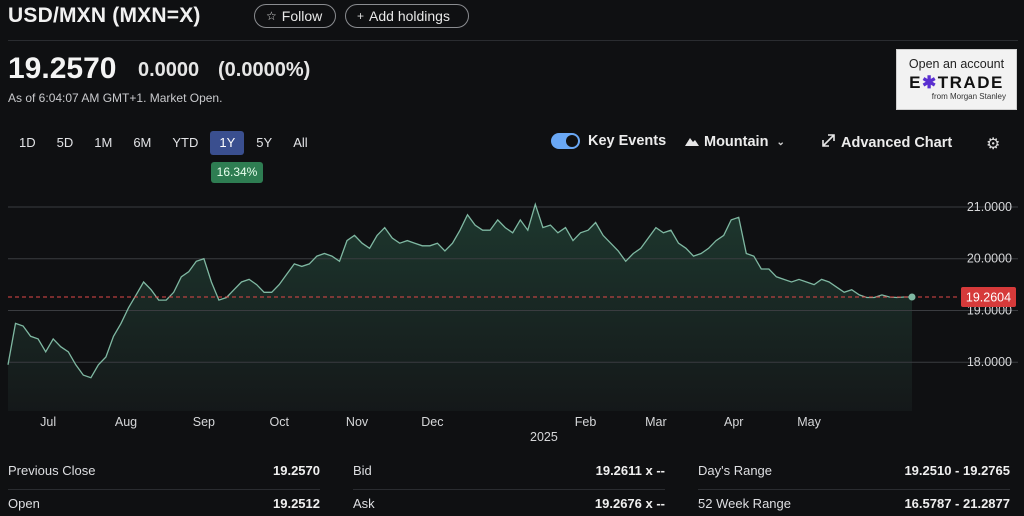 This screenshot has width=1024, height=516. What do you see at coordinates (656, 422) in the screenshot?
I see `x-tick-label: Mar` at bounding box center [656, 422].